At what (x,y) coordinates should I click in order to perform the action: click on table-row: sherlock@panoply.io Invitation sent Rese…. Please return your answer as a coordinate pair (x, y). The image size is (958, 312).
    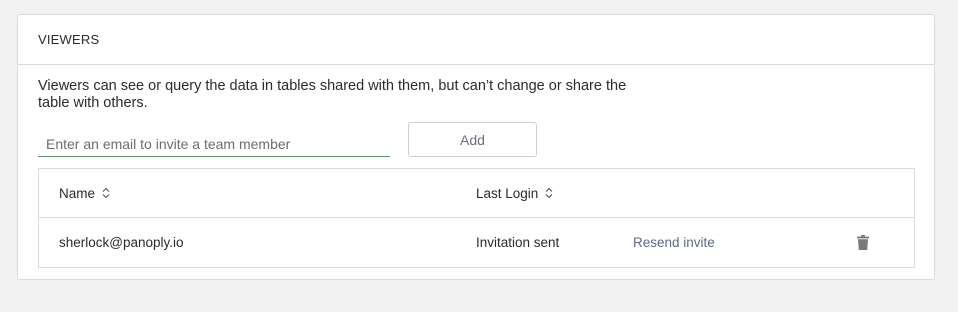
    Looking at the image, I should click on (476, 242).